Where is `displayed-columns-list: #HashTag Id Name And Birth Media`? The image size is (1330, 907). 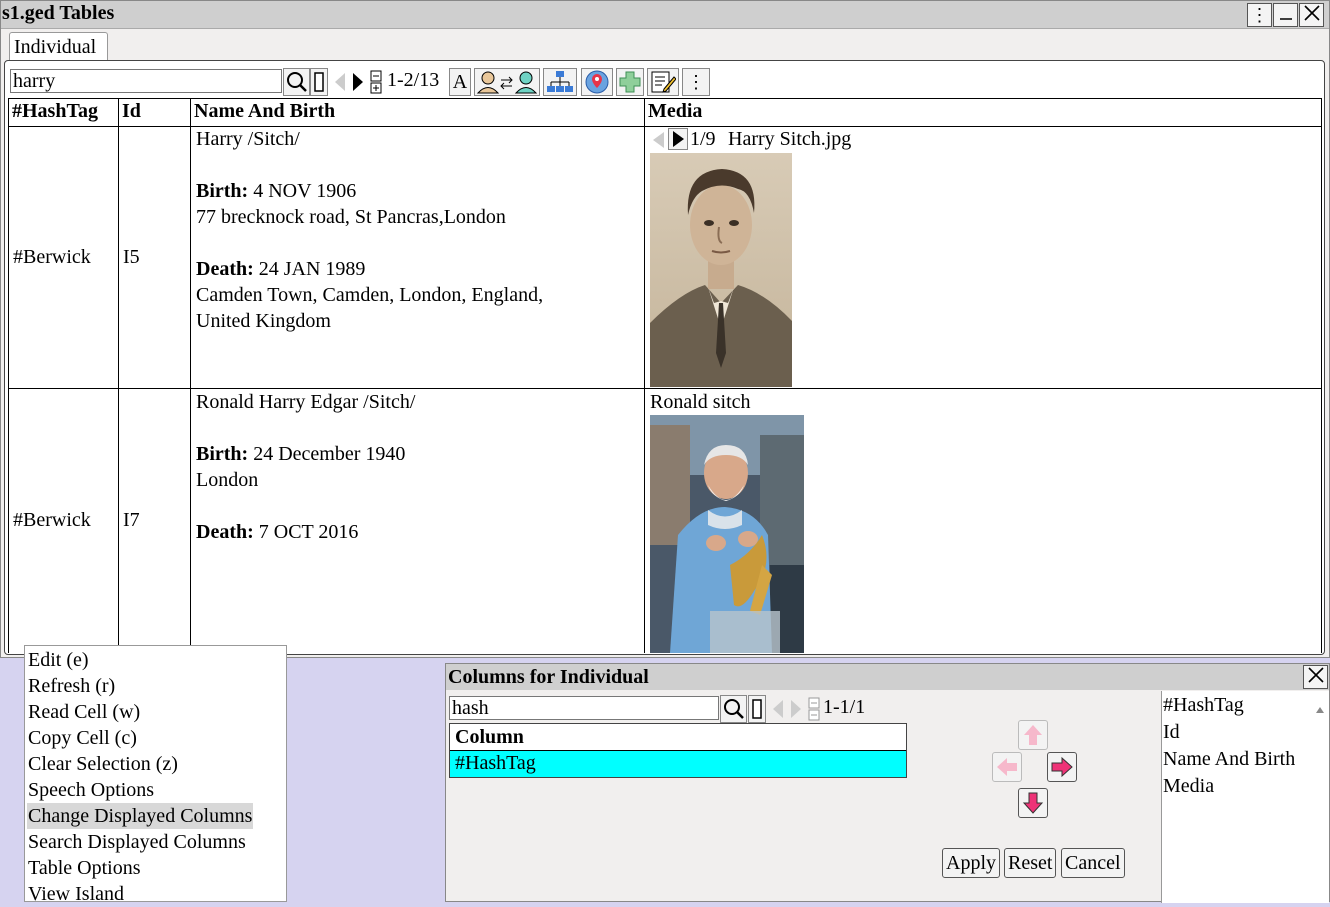
displayed-columns-list: #HashTag Id Name And Birth Media is located at coordinates (1245, 797).